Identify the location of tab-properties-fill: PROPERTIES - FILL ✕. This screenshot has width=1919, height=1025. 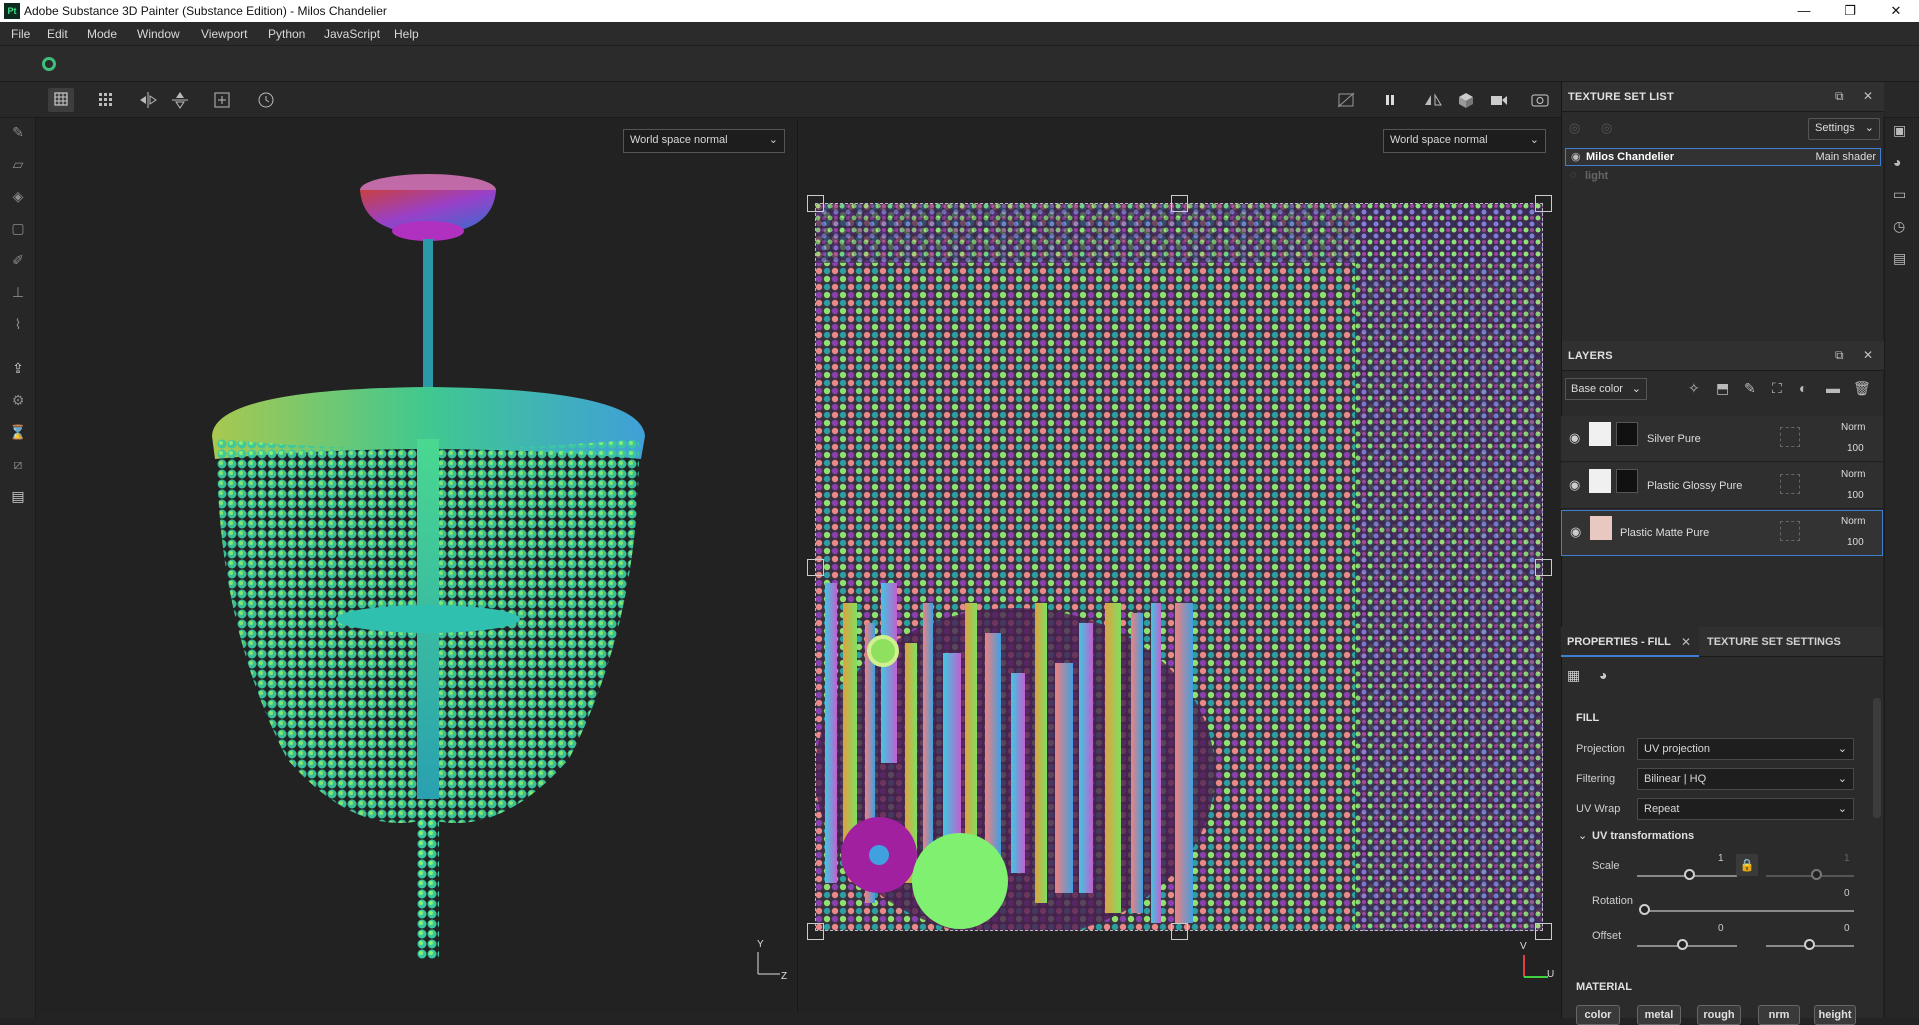
(1630, 642).